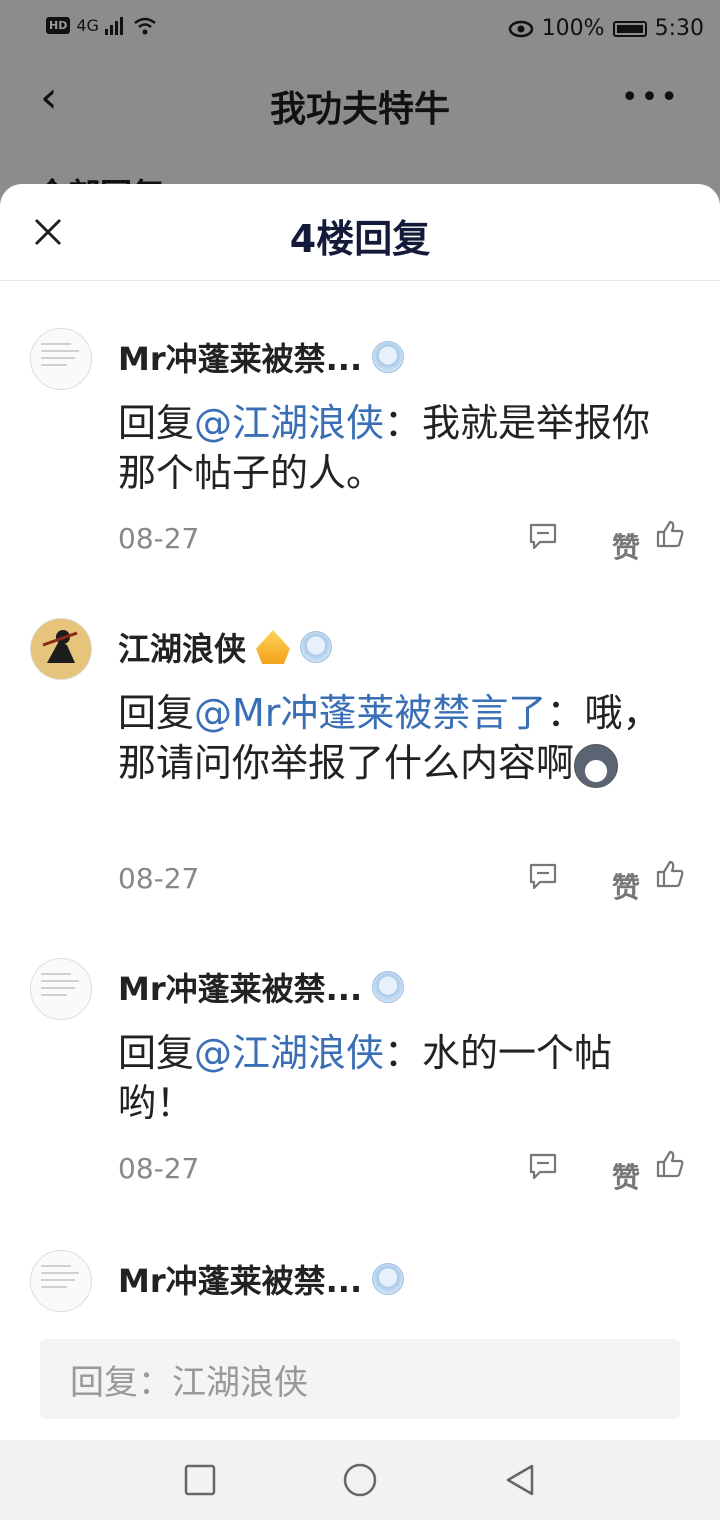 The height and width of the screenshot is (1520, 720). What do you see at coordinates (200, 1480) in the screenshot?
I see `recent-apps-icon` at bounding box center [200, 1480].